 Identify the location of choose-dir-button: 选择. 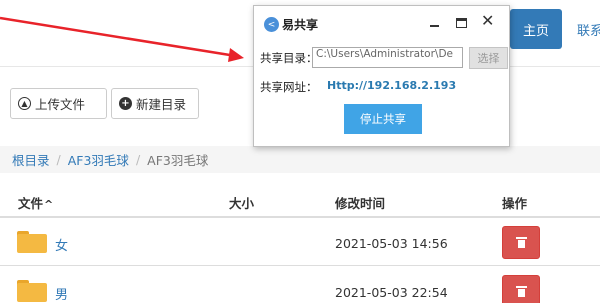
(488, 58).